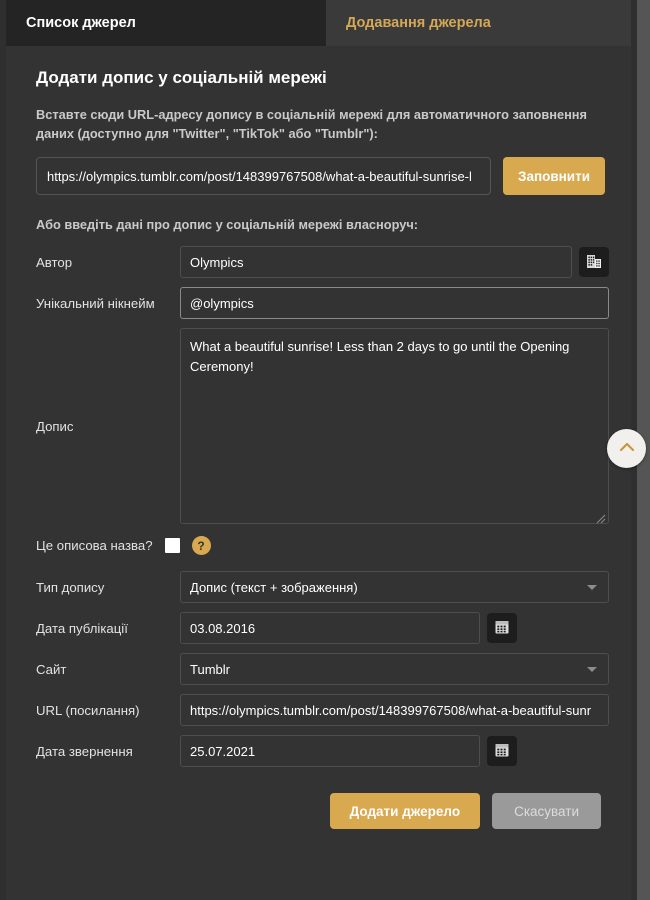  Describe the element at coordinates (55, 426) in the screenshot. I see `post-label: Допис` at that location.